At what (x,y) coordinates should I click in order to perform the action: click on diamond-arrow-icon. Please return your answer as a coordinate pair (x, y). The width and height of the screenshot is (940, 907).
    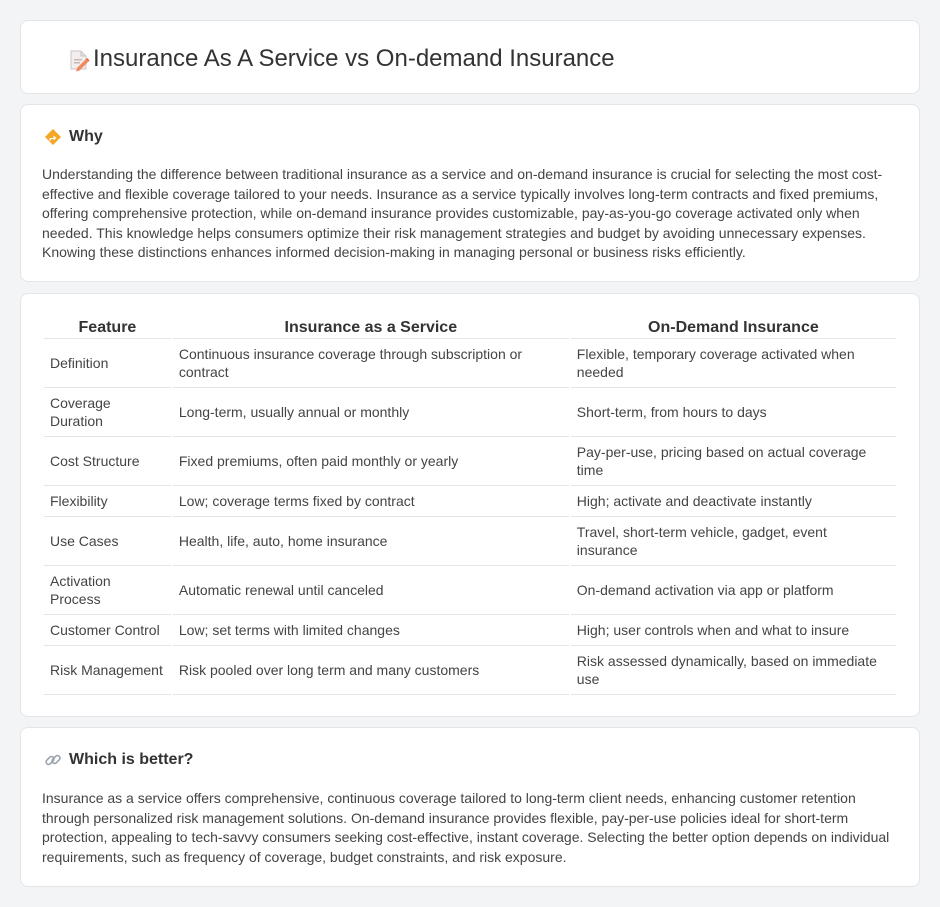
    Looking at the image, I should click on (53, 137).